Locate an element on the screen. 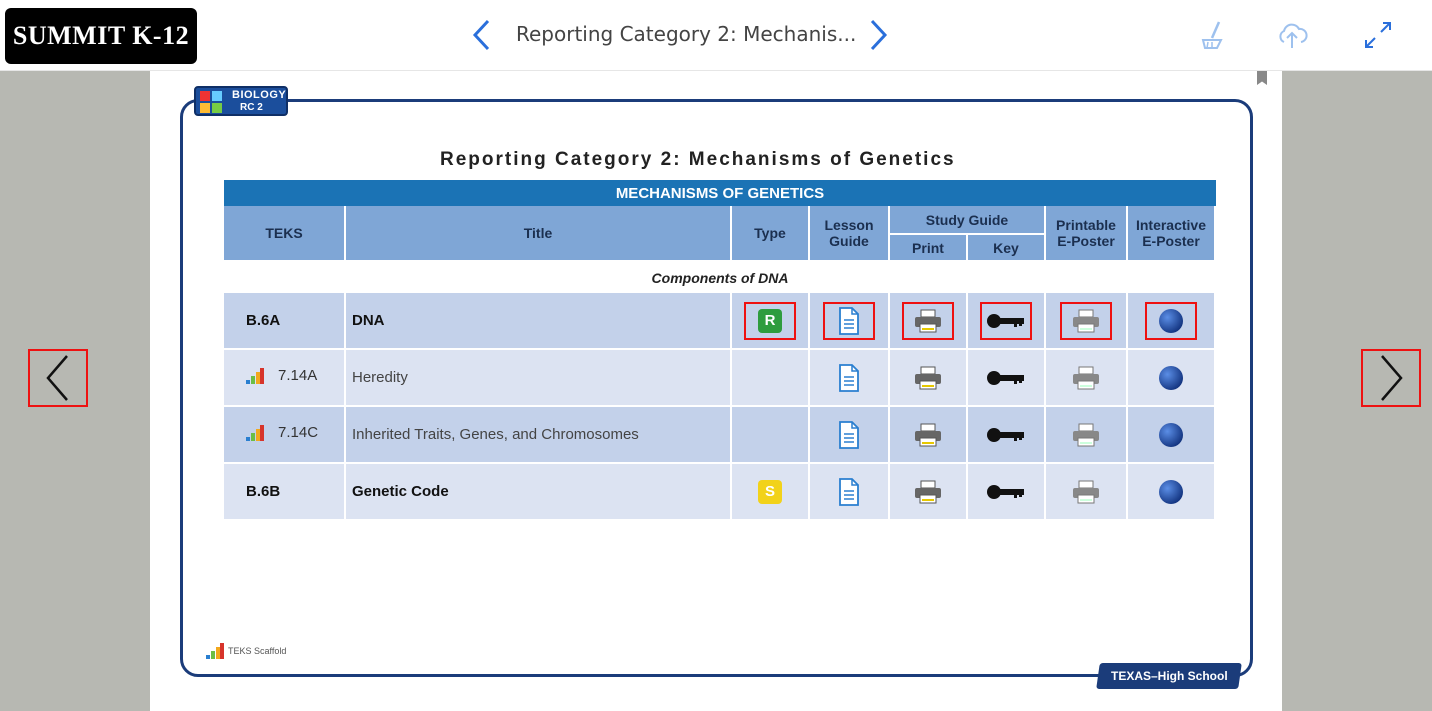 The width and height of the screenshot is (1432, 711). type-cell: S is located at coordinates (771, 492).